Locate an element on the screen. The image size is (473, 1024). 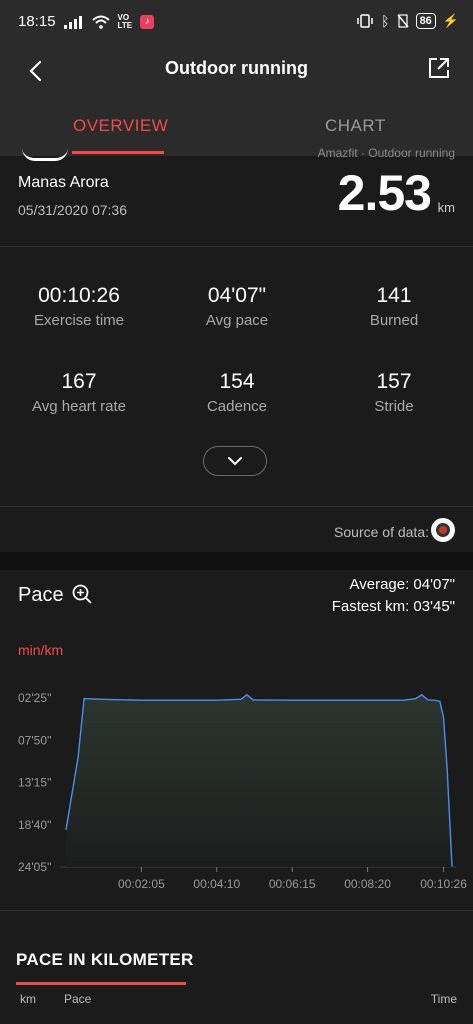
stat-avg-heart-rate: 167 Avg heart rate is located at coordinates (79, 392).